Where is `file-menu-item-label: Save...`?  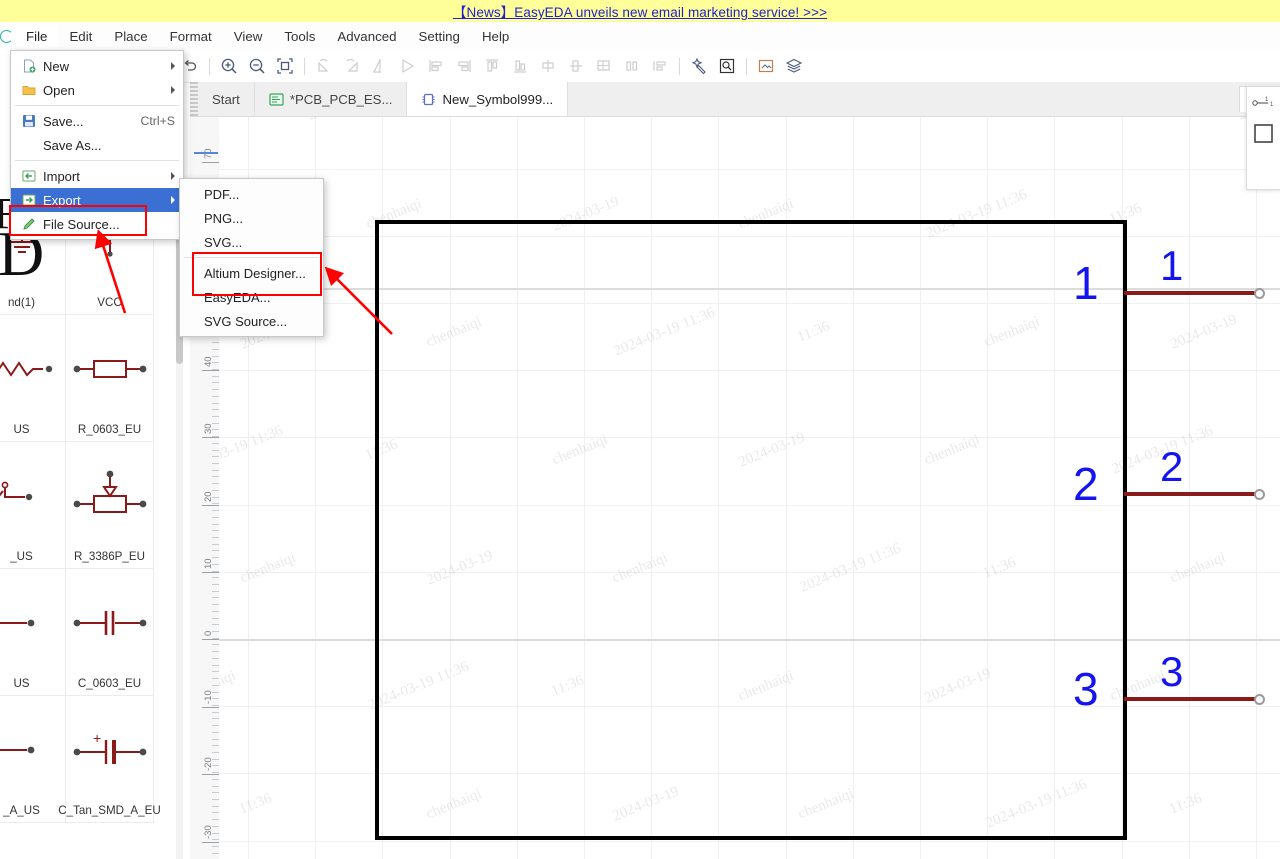
file-menu-item-label: Save... is located at coordinates (63, 121).